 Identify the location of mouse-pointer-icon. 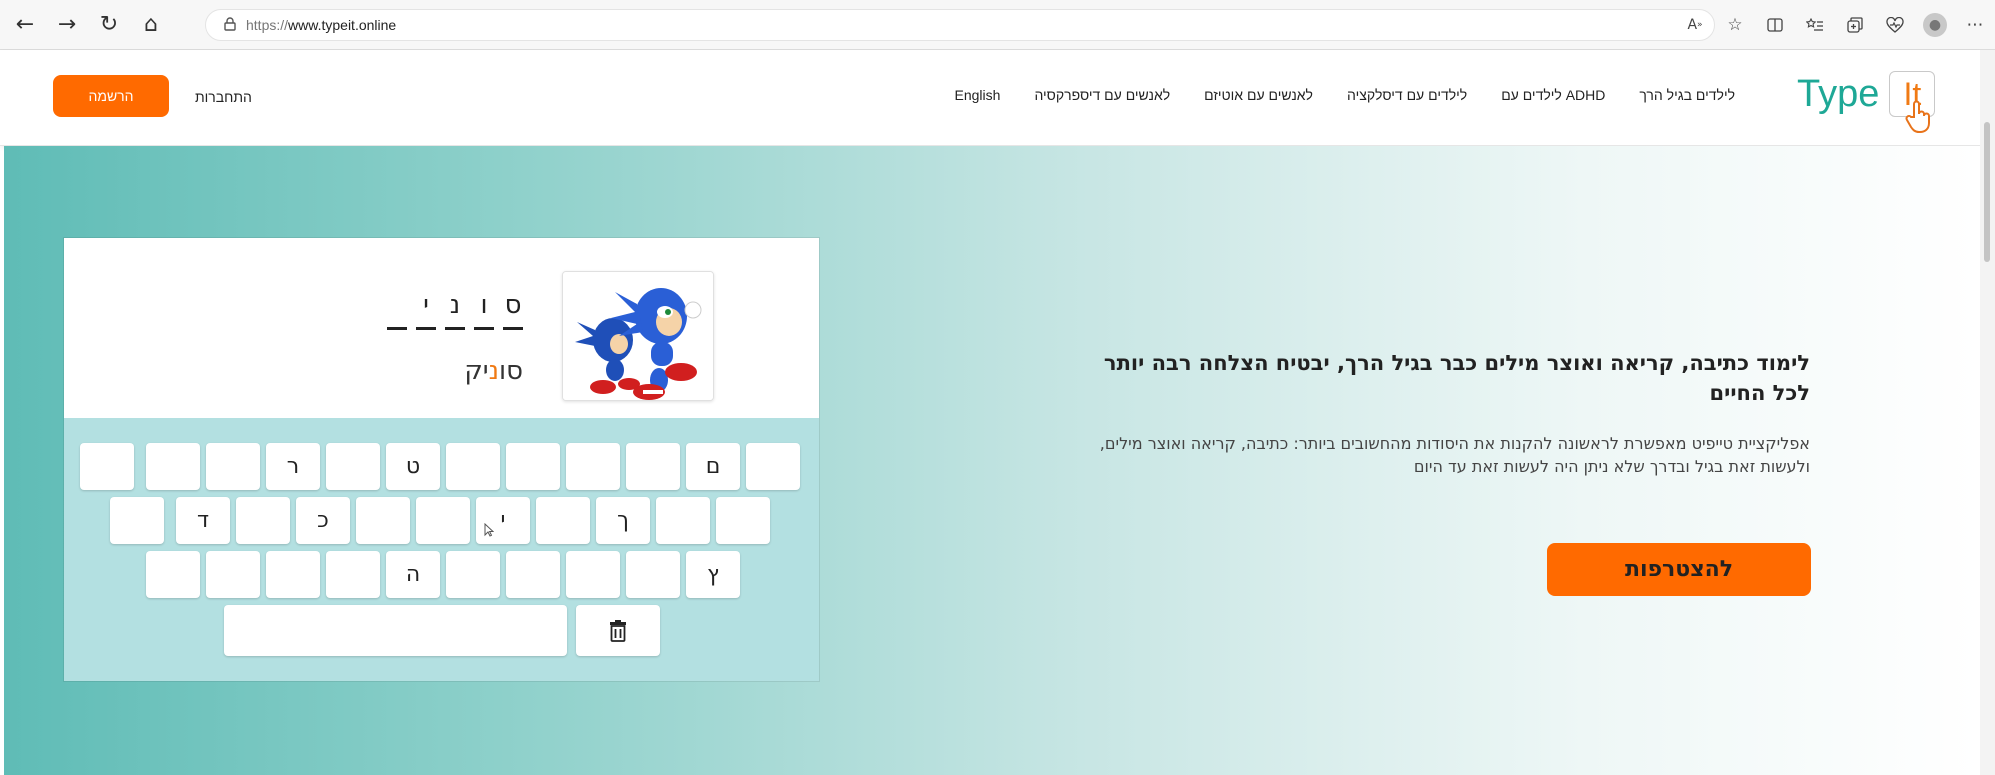
(489, 531).